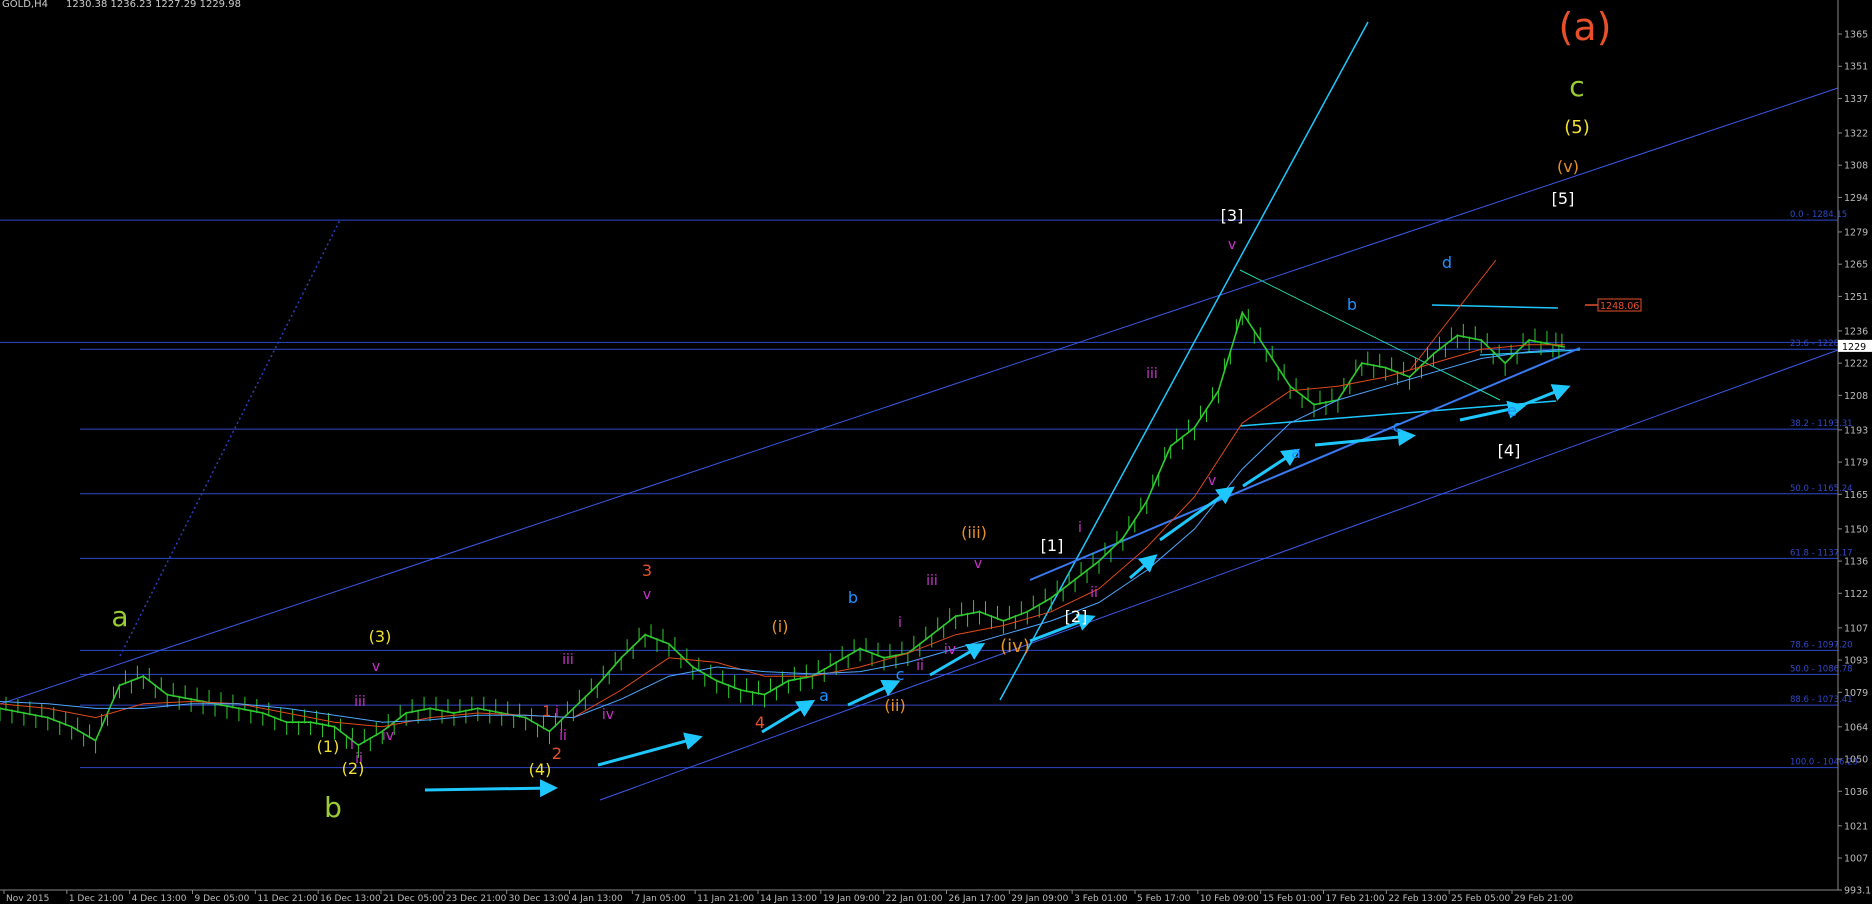 The height and width of the screenshot is (904, 1872). I want to click on triangle-upper-line, so click(1495, 306).